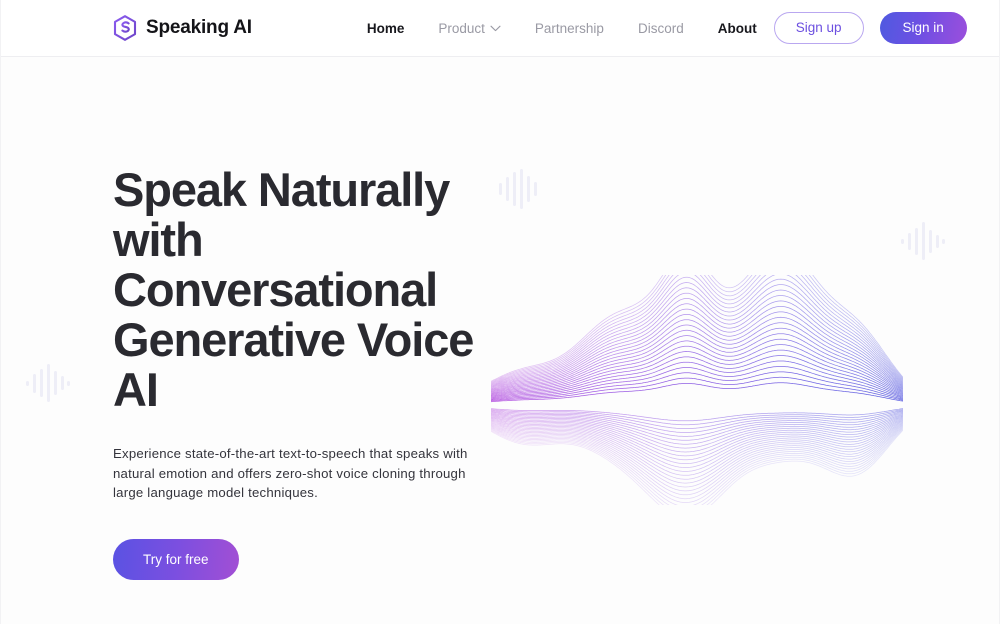  I want to click on equalizer-right-icon, so click(923, 241).